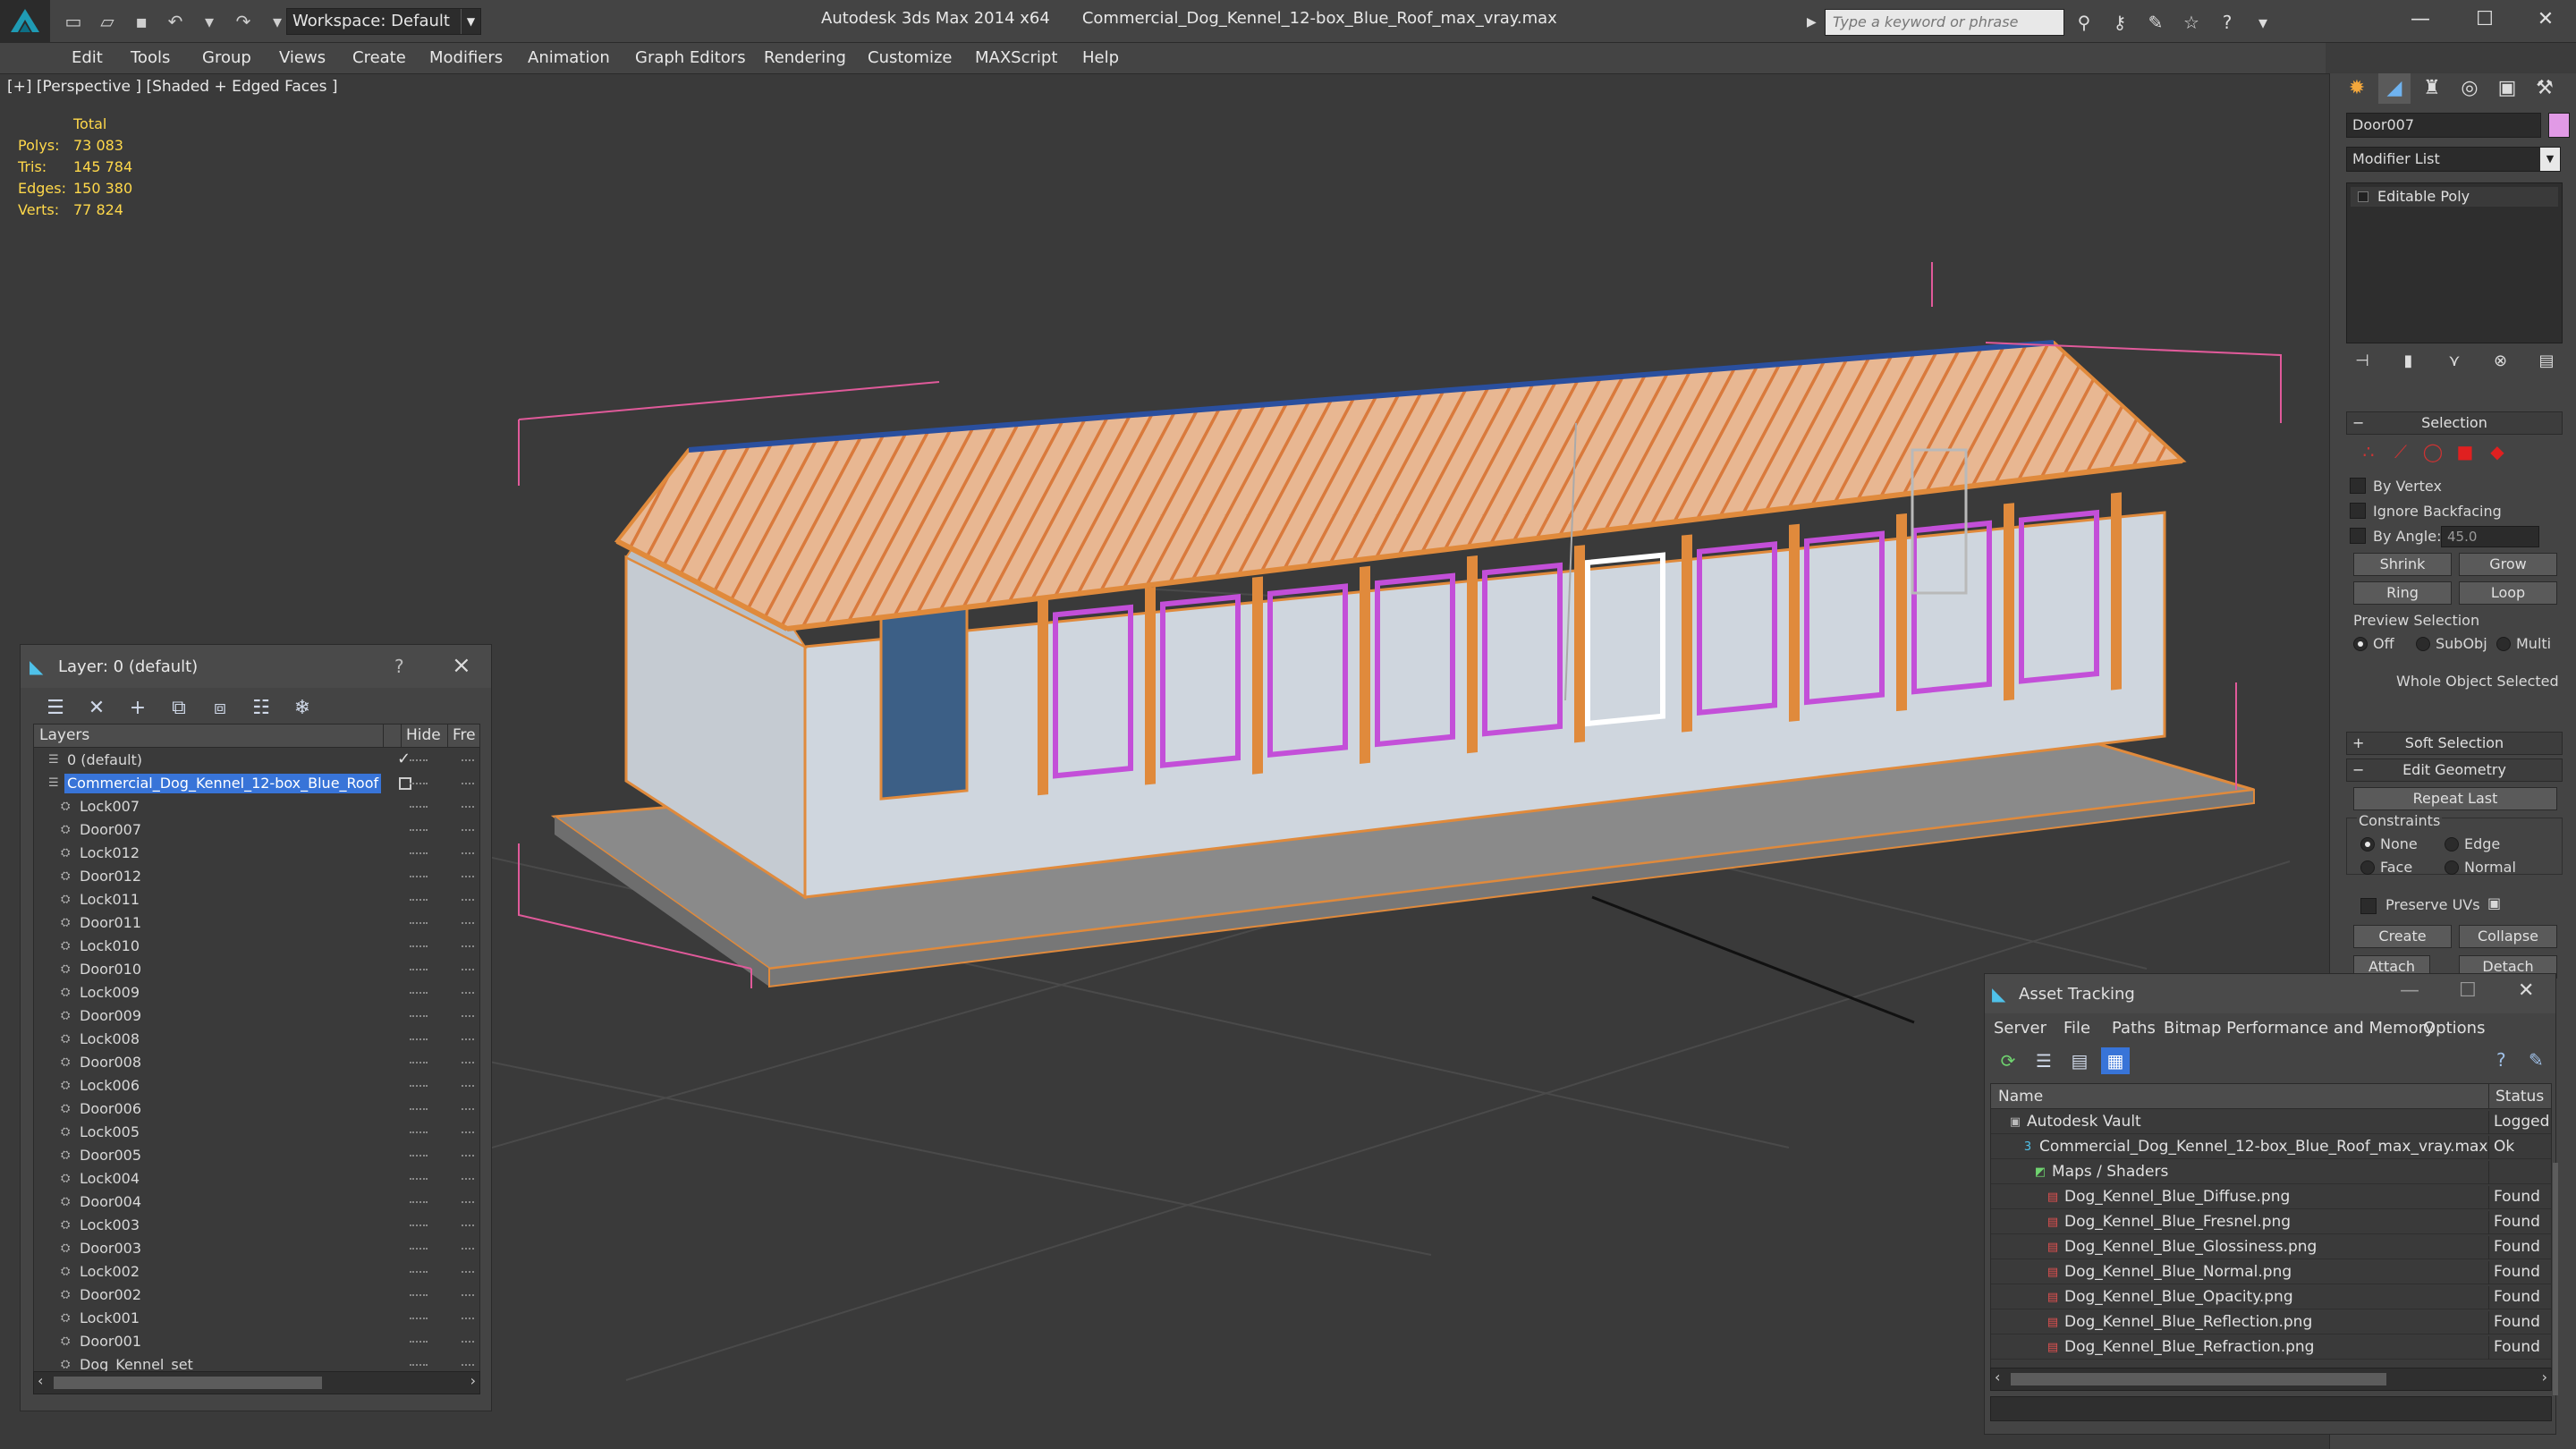  What do you see at coordinates (2454, 423) in the screenshot?
I see `selection-rollout-header: − Selection` at bounding box center [2454, 423].